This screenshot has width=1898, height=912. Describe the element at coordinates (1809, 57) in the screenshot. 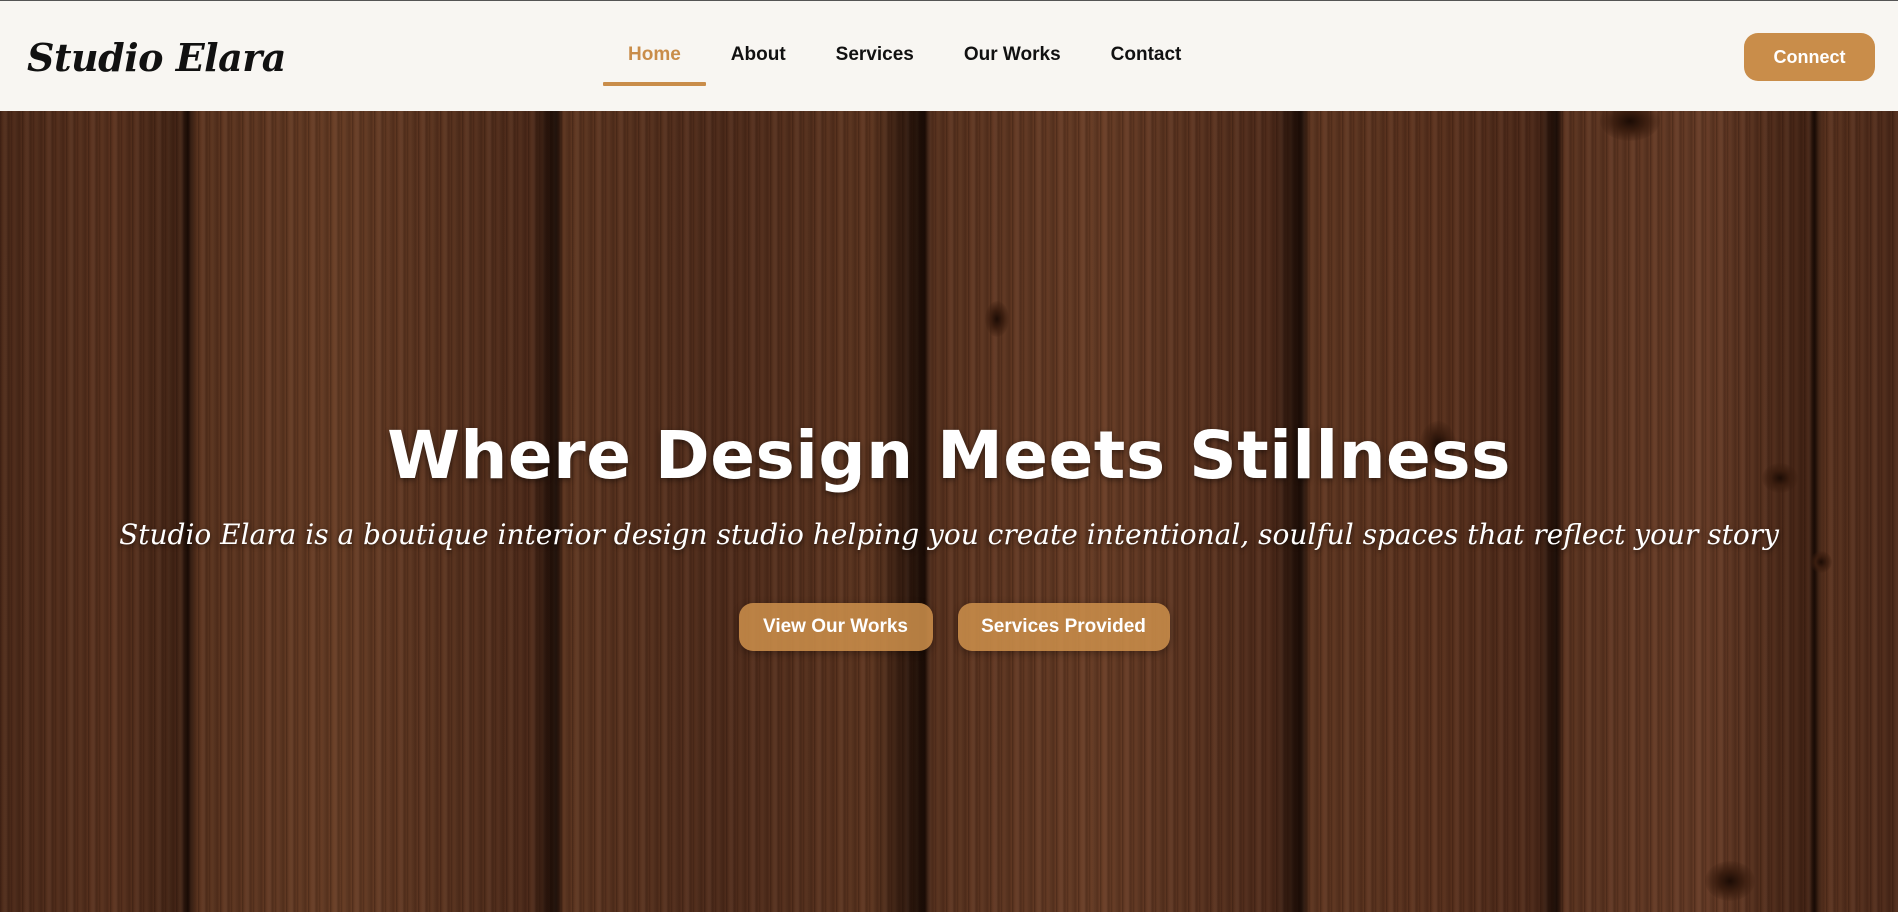

I see `connect-button: Connect` at that location.